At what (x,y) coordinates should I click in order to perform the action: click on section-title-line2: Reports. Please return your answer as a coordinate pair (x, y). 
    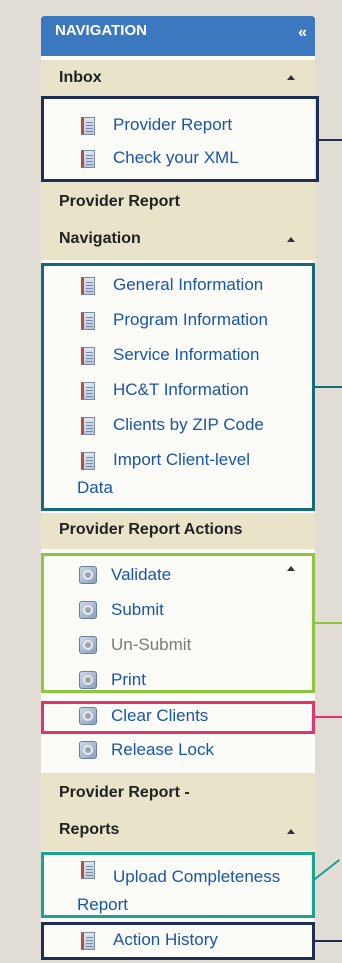
    Looking at the image, I should click on (89, 829).